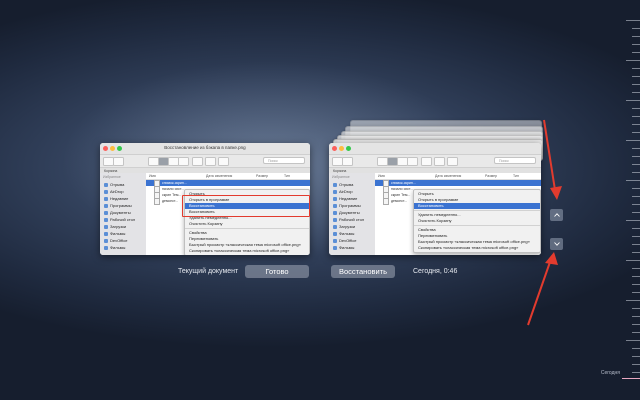 The image size is (640, 400). I want to click on backup-timeline, so click(625, 200).